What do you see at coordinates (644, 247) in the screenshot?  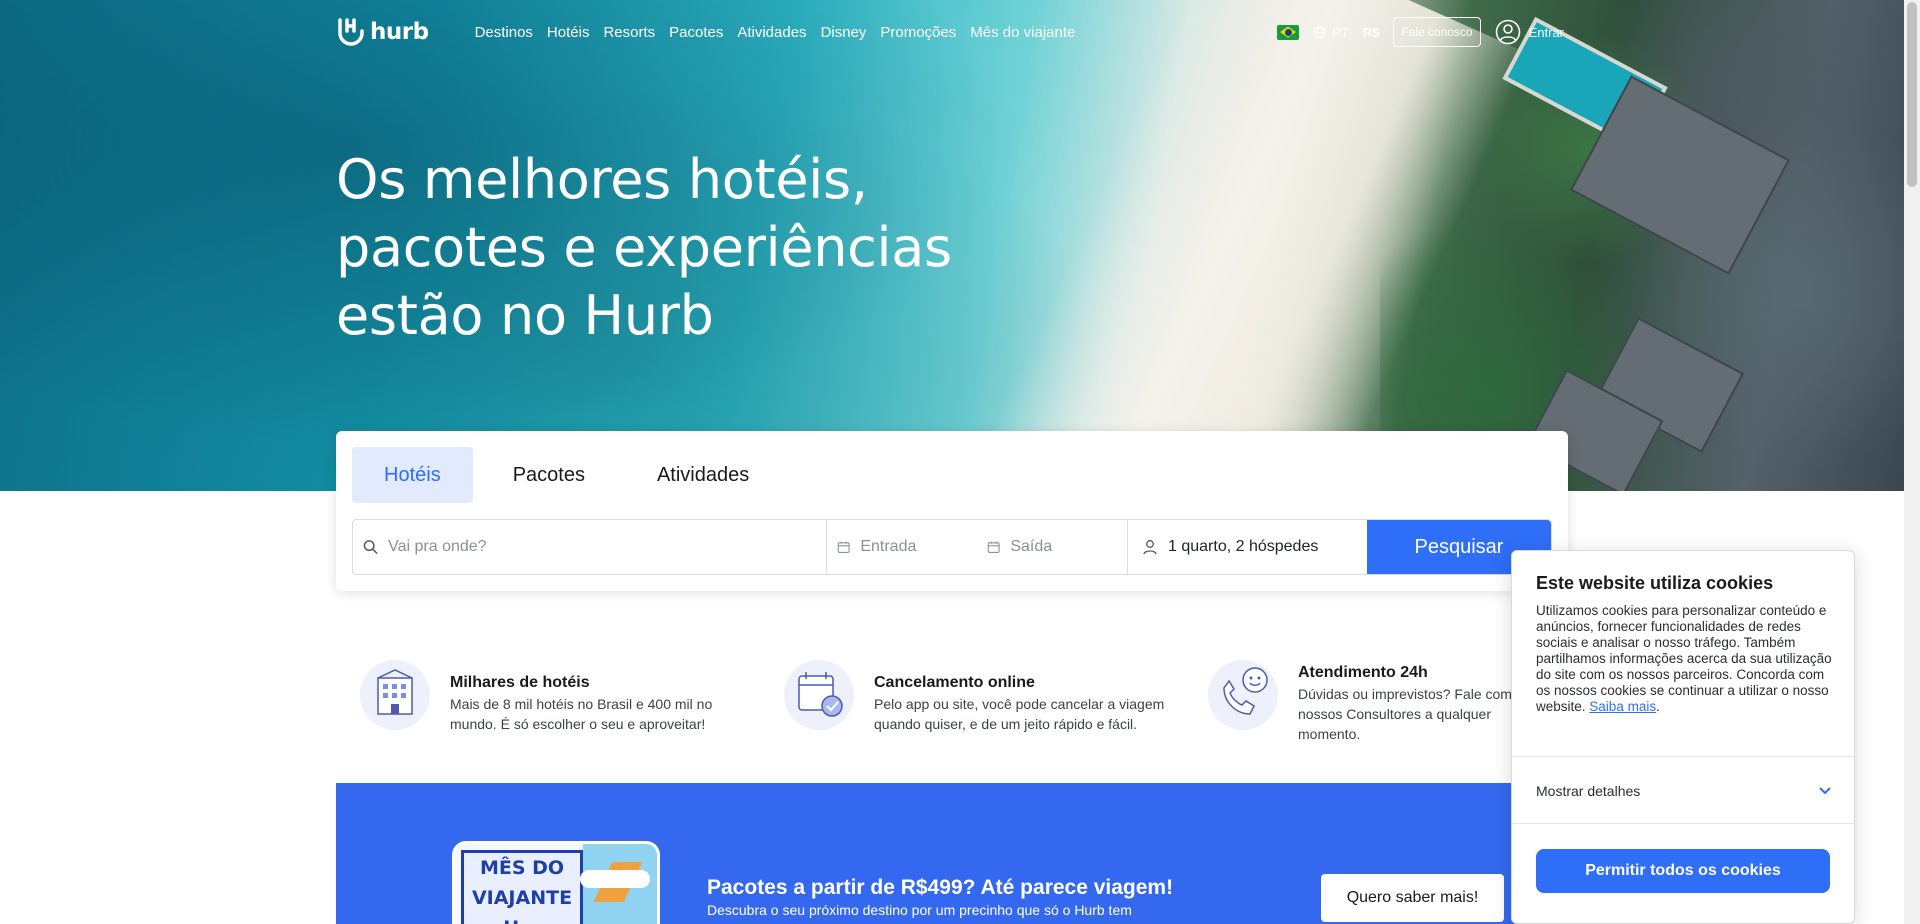 I see `headline-line: pacotes e experiências` at bounding box center [644, 247].